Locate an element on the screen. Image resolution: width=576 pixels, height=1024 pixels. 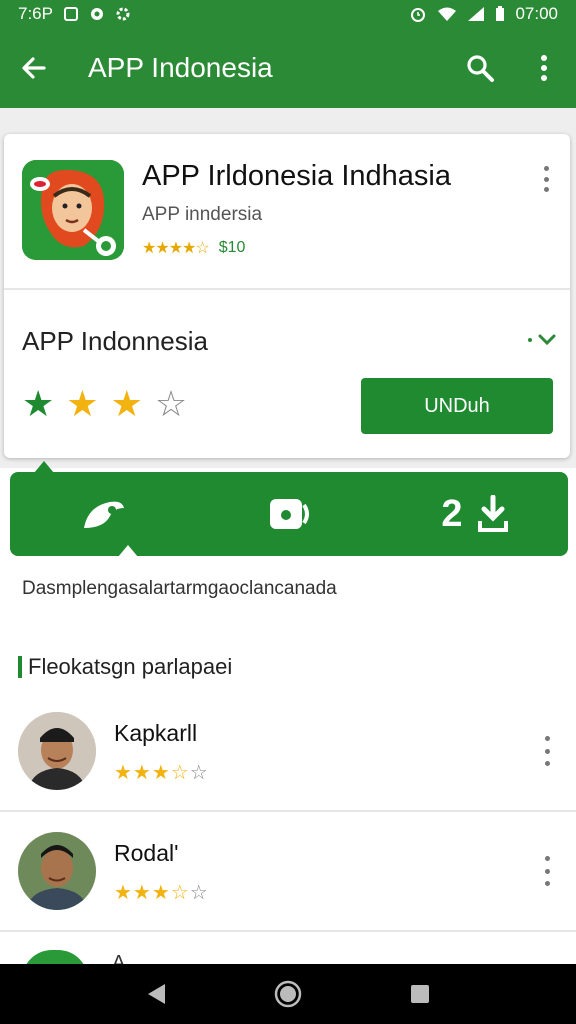
status-left-text: 7:6P is located at coordinates (35, 13).